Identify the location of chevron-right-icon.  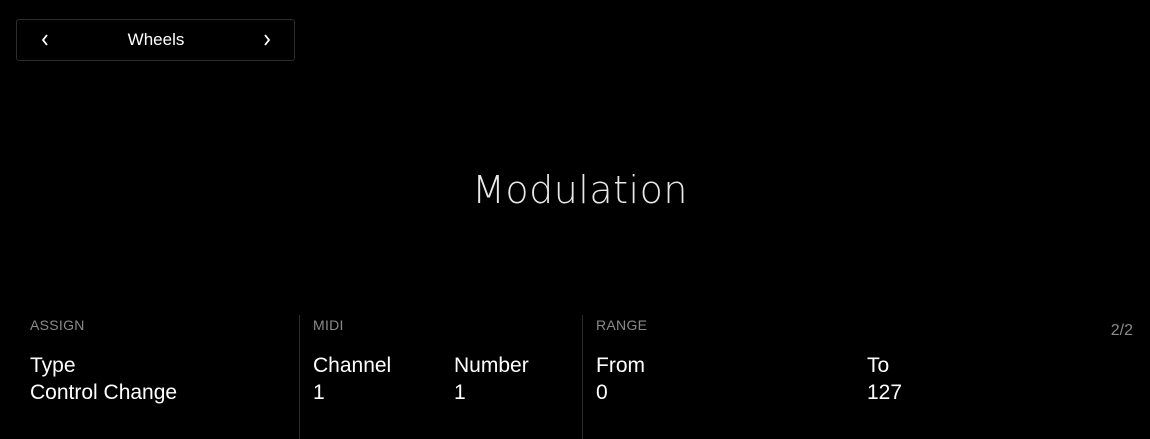
(267, 40).